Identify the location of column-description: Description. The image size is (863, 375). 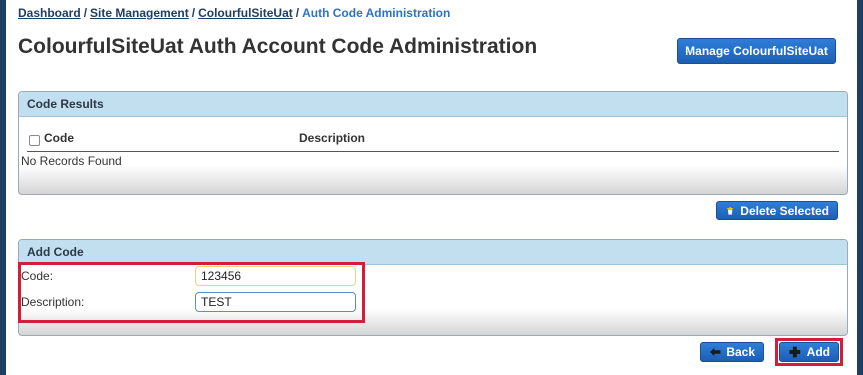
(332, 138).